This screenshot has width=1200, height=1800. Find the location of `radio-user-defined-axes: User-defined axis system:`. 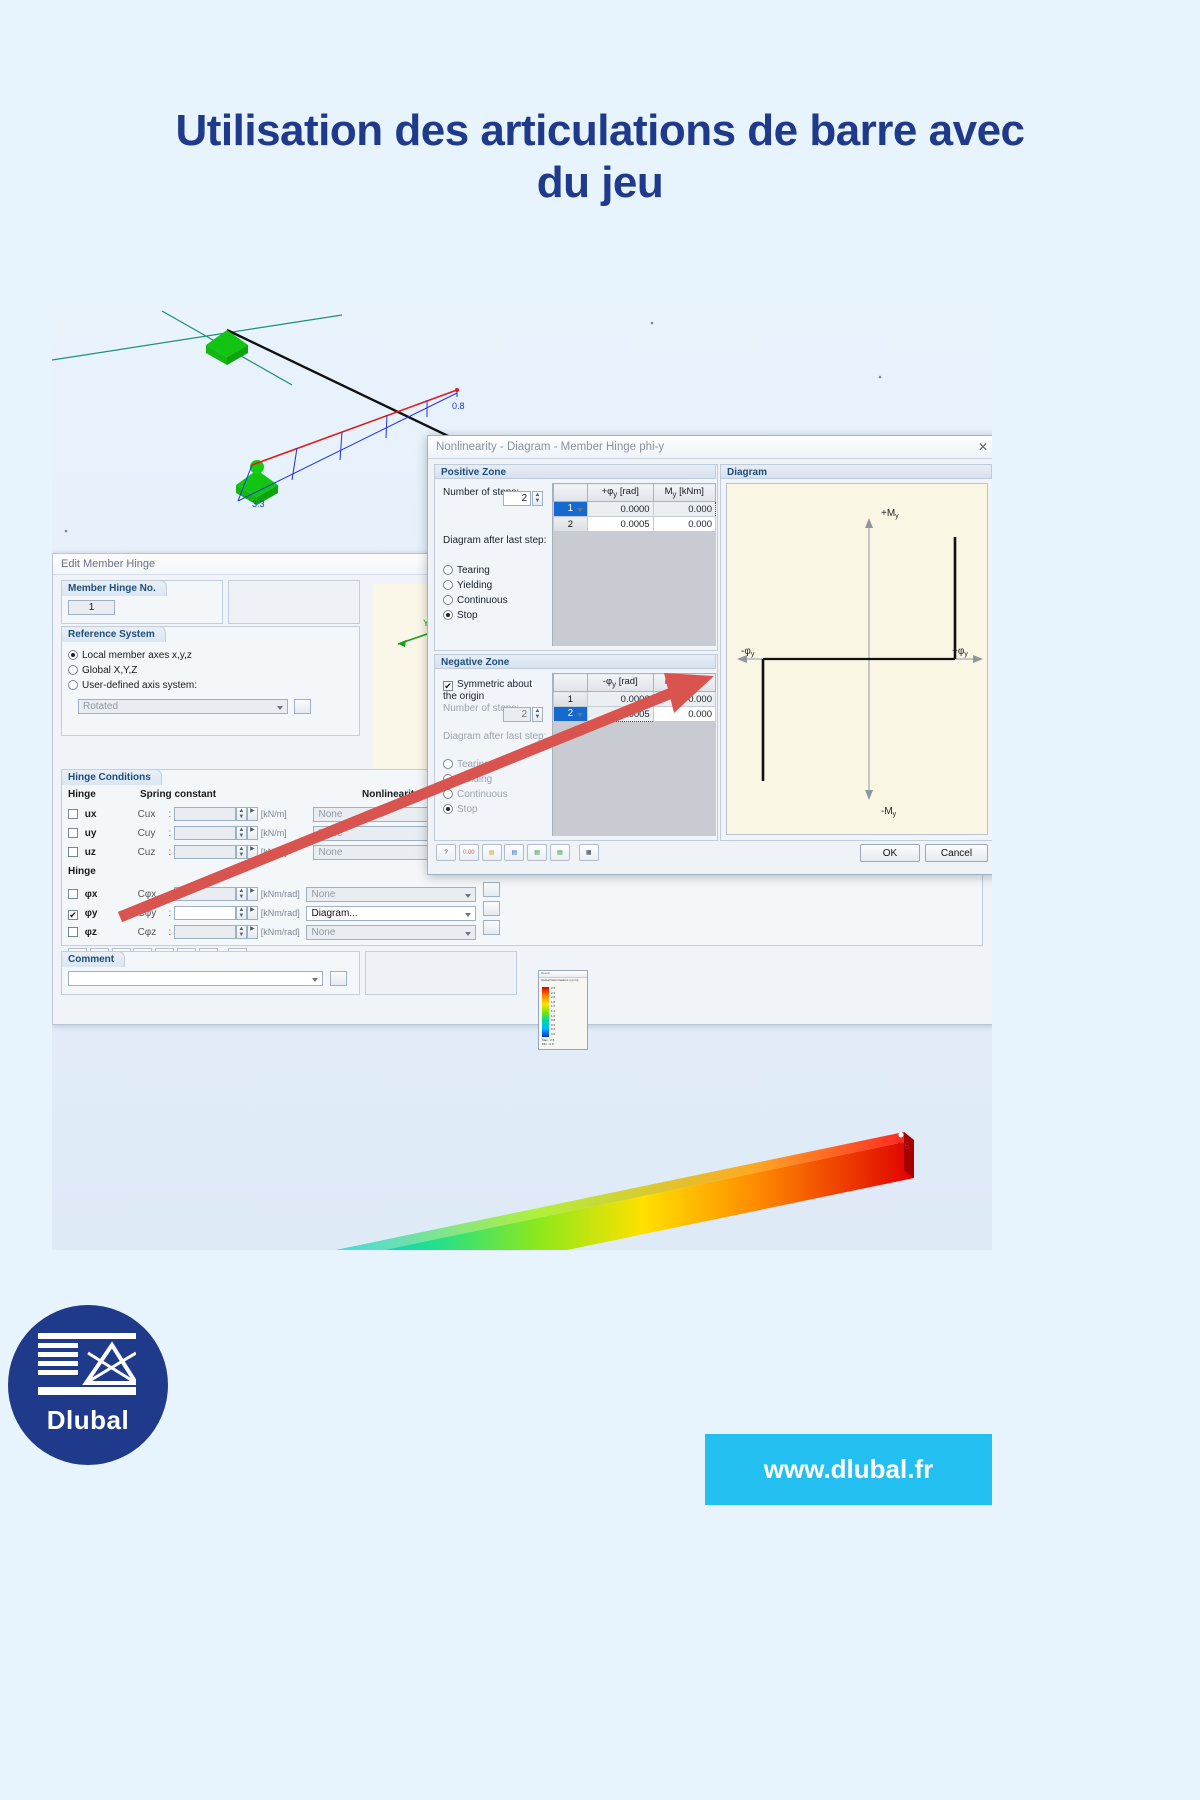

radio-user-defined-axes: User-defined axis system: is located at coordinates (132, 685).